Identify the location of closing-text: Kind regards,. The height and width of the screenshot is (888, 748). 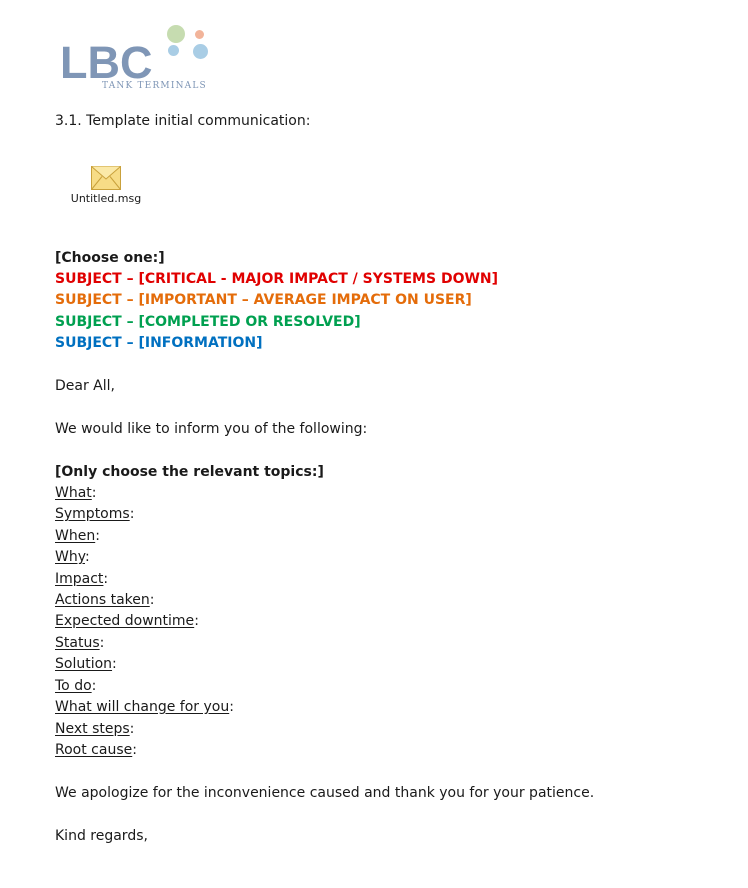
(101, 836).